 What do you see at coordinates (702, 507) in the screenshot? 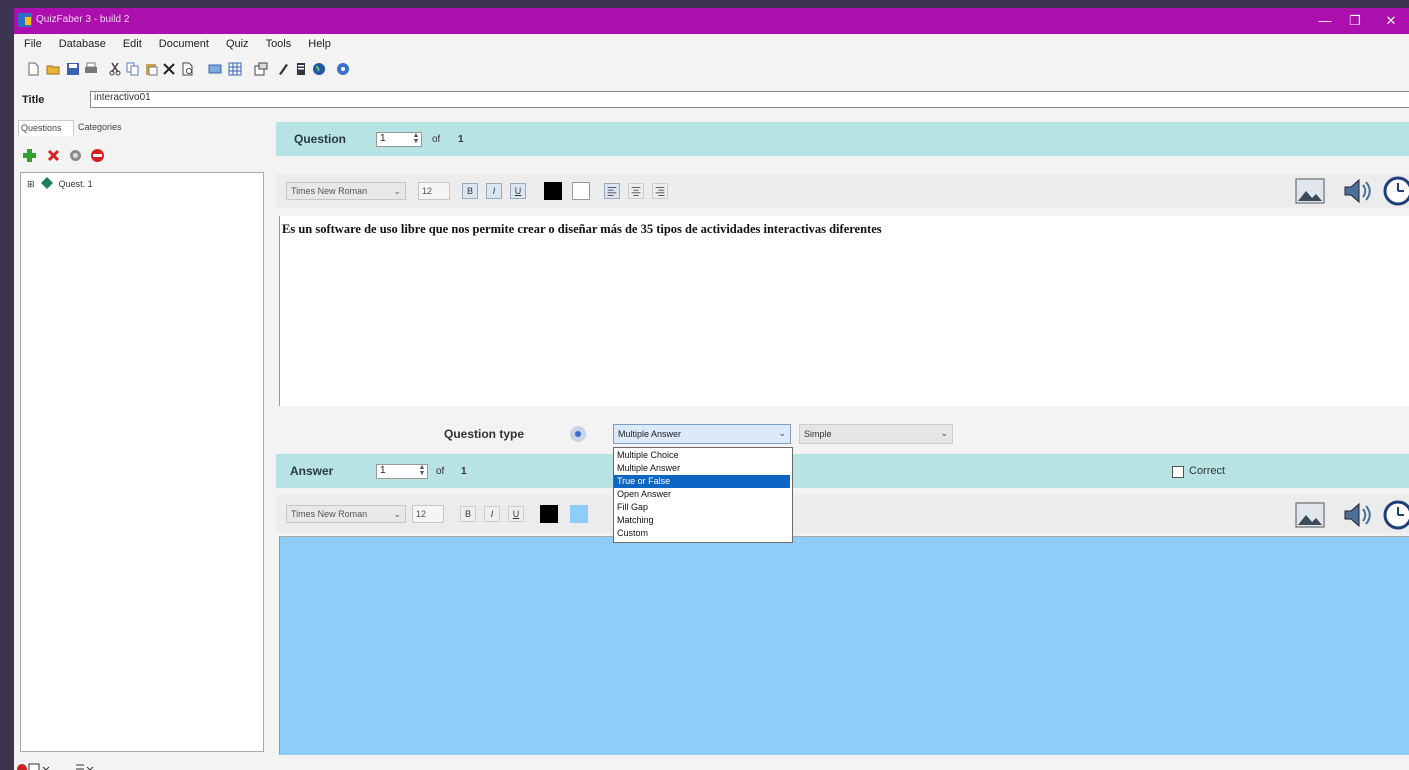
I see `dropdown-option-fill-gap: Fill Gap` at bounding box center [702, 507].